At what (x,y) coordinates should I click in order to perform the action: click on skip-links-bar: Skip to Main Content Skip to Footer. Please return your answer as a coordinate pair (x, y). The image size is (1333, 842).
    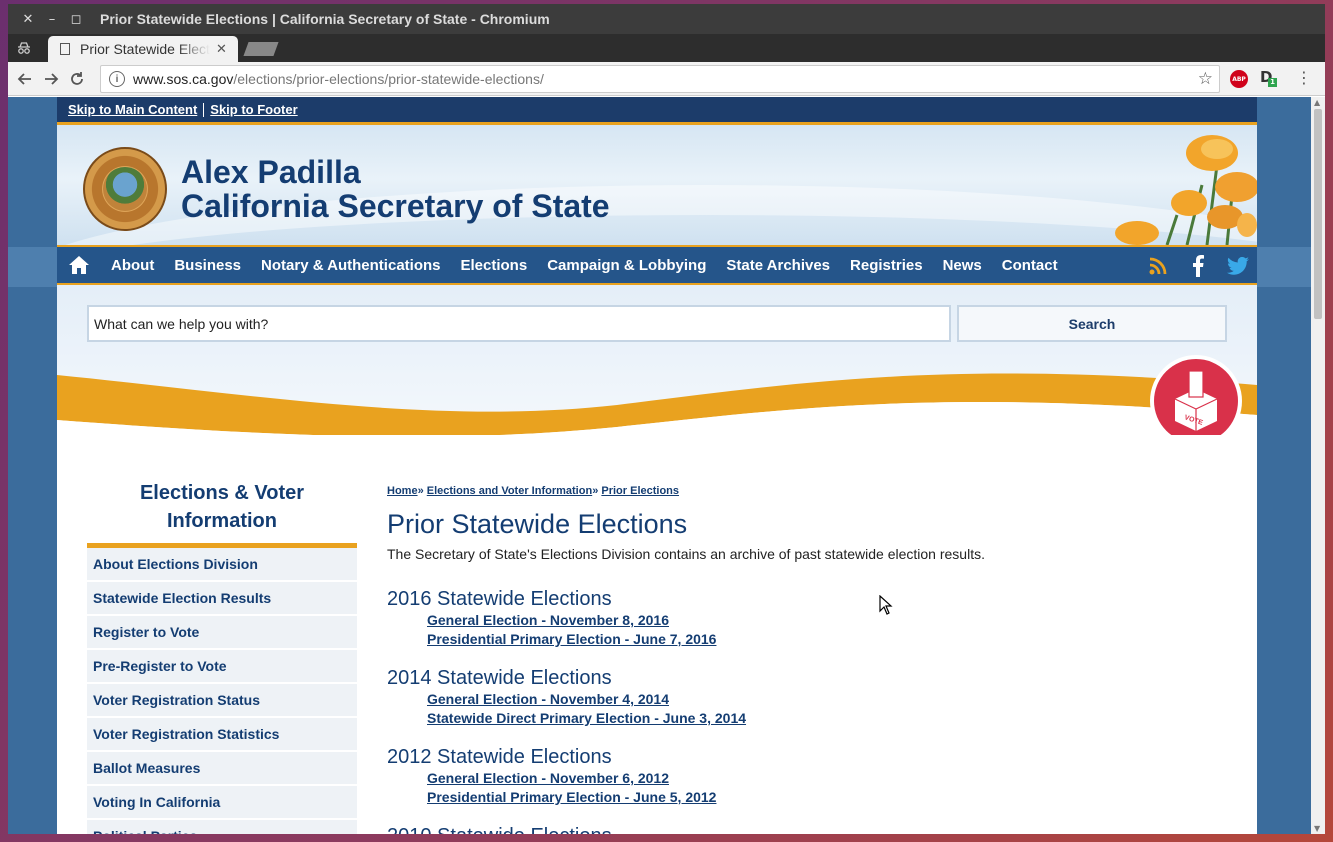
    Looking at the image, I should click on (657, 111).